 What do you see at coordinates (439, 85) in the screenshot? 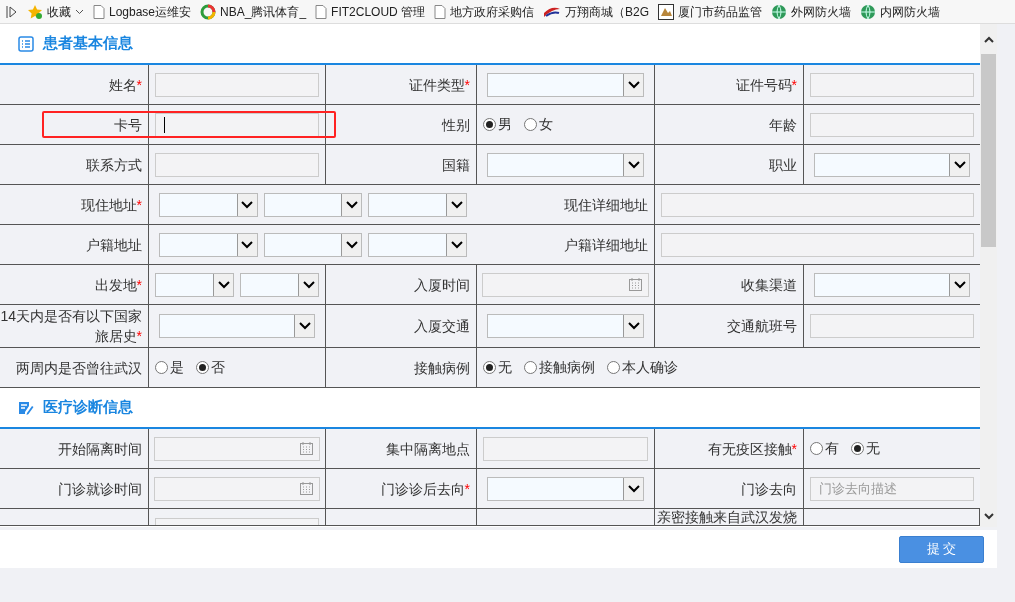
I see `field-label: 证件类型*` at bounding box center [439, 85].